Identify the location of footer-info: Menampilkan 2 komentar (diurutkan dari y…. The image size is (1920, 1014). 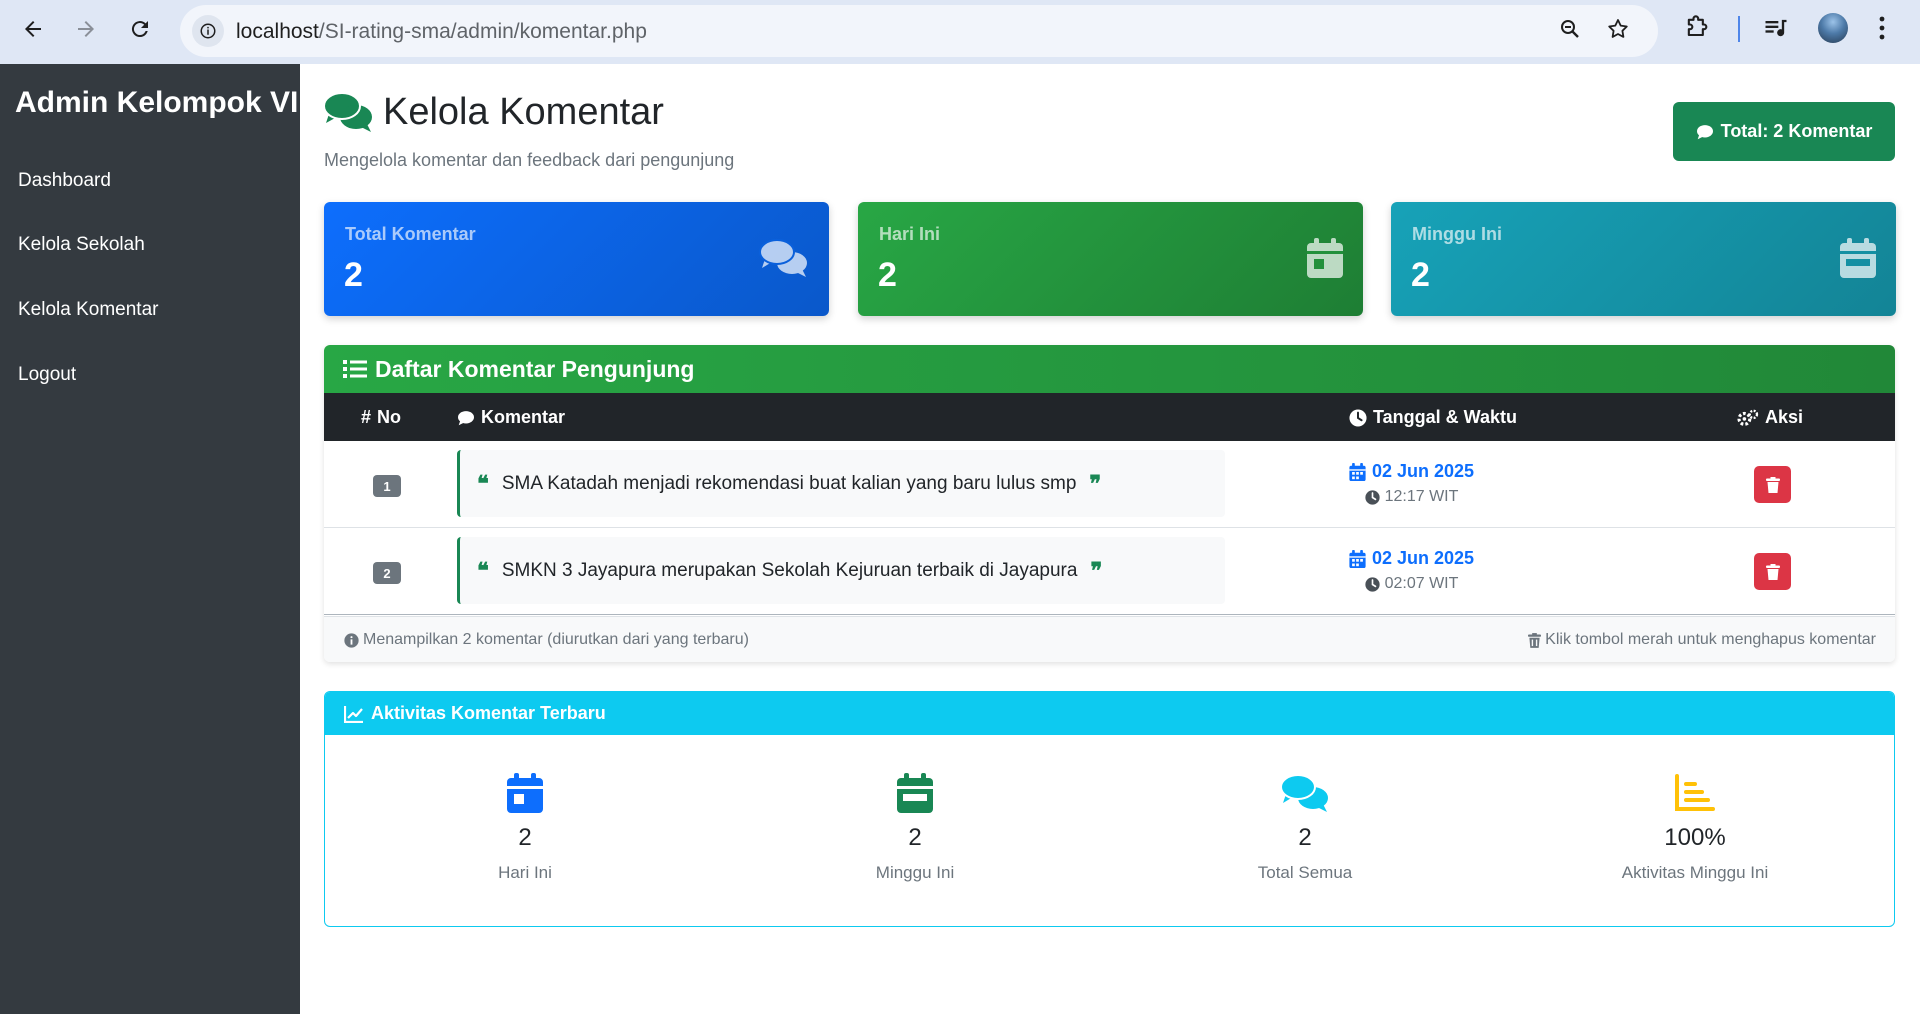
(546, 640).